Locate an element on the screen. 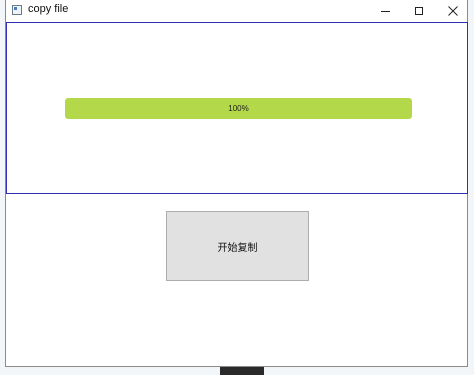  desktop-background-bottom is located at coordinates (237, 371).